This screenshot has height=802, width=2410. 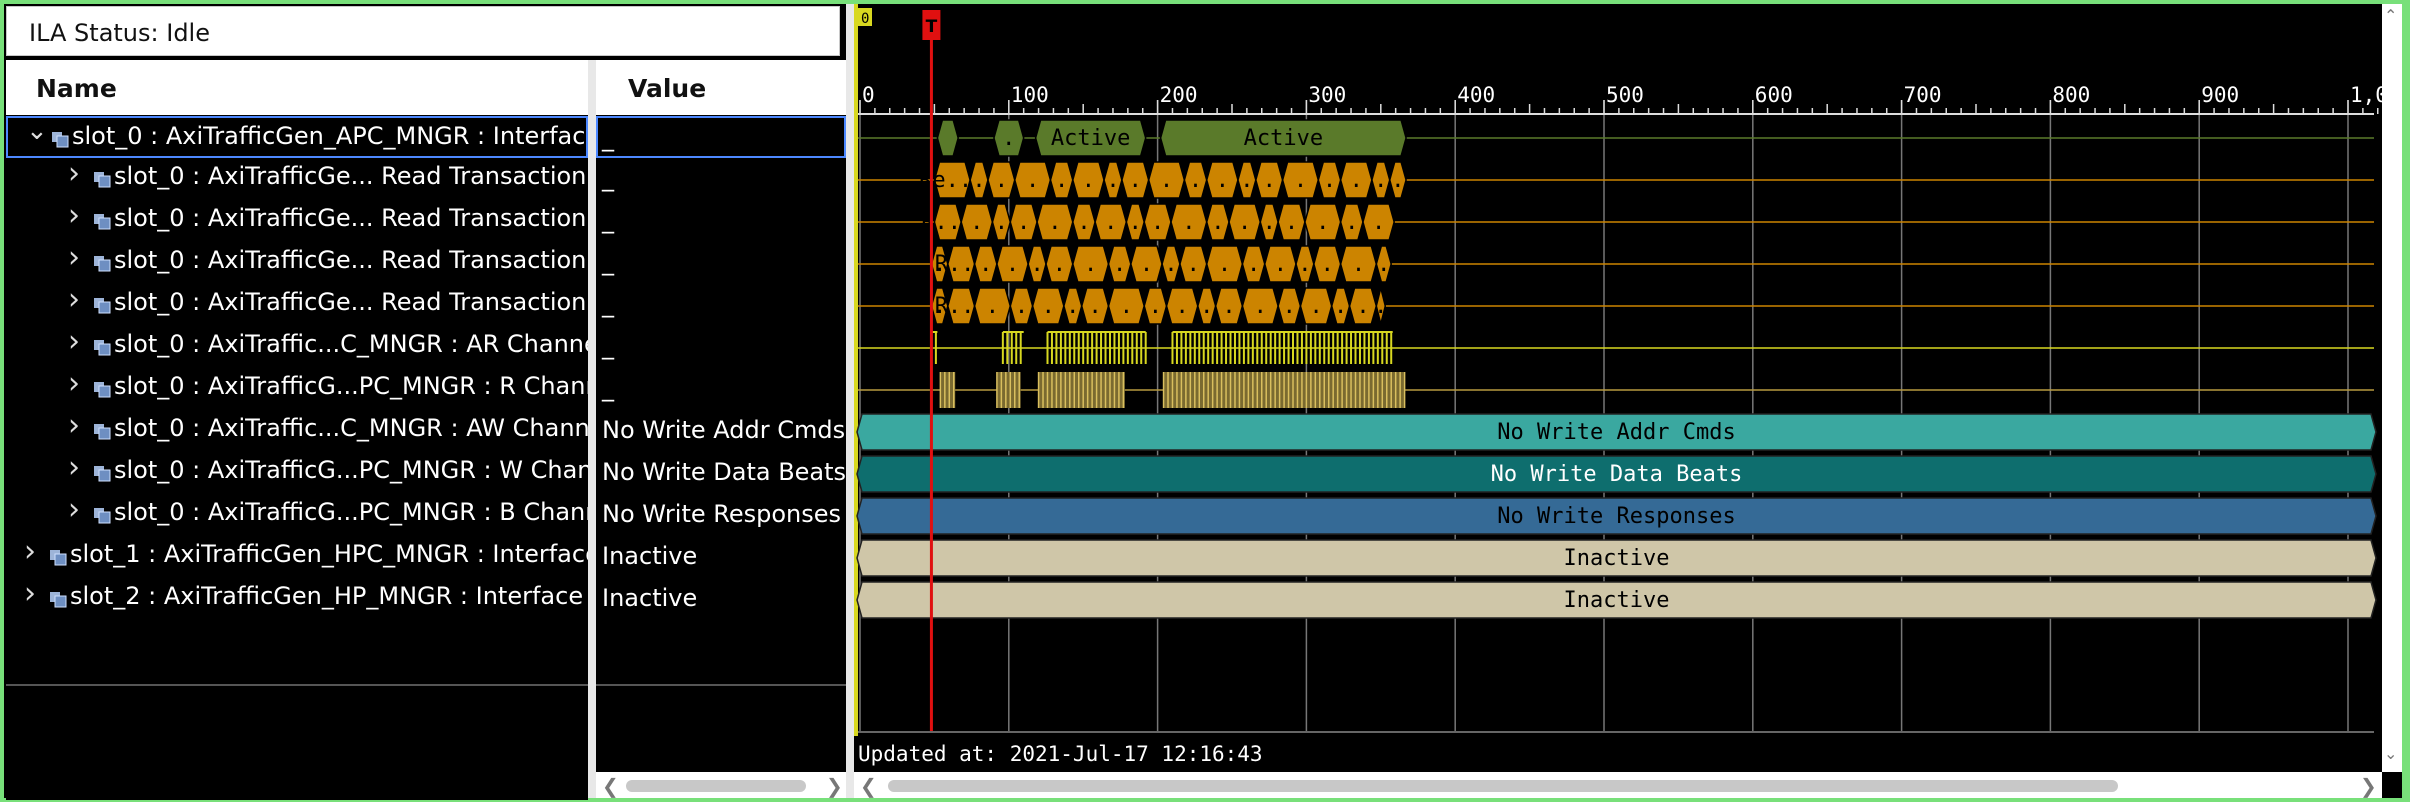 I want to click on waveform-horizontal-scrollbar: ❮ ❯, so click(x=1618, y=785).